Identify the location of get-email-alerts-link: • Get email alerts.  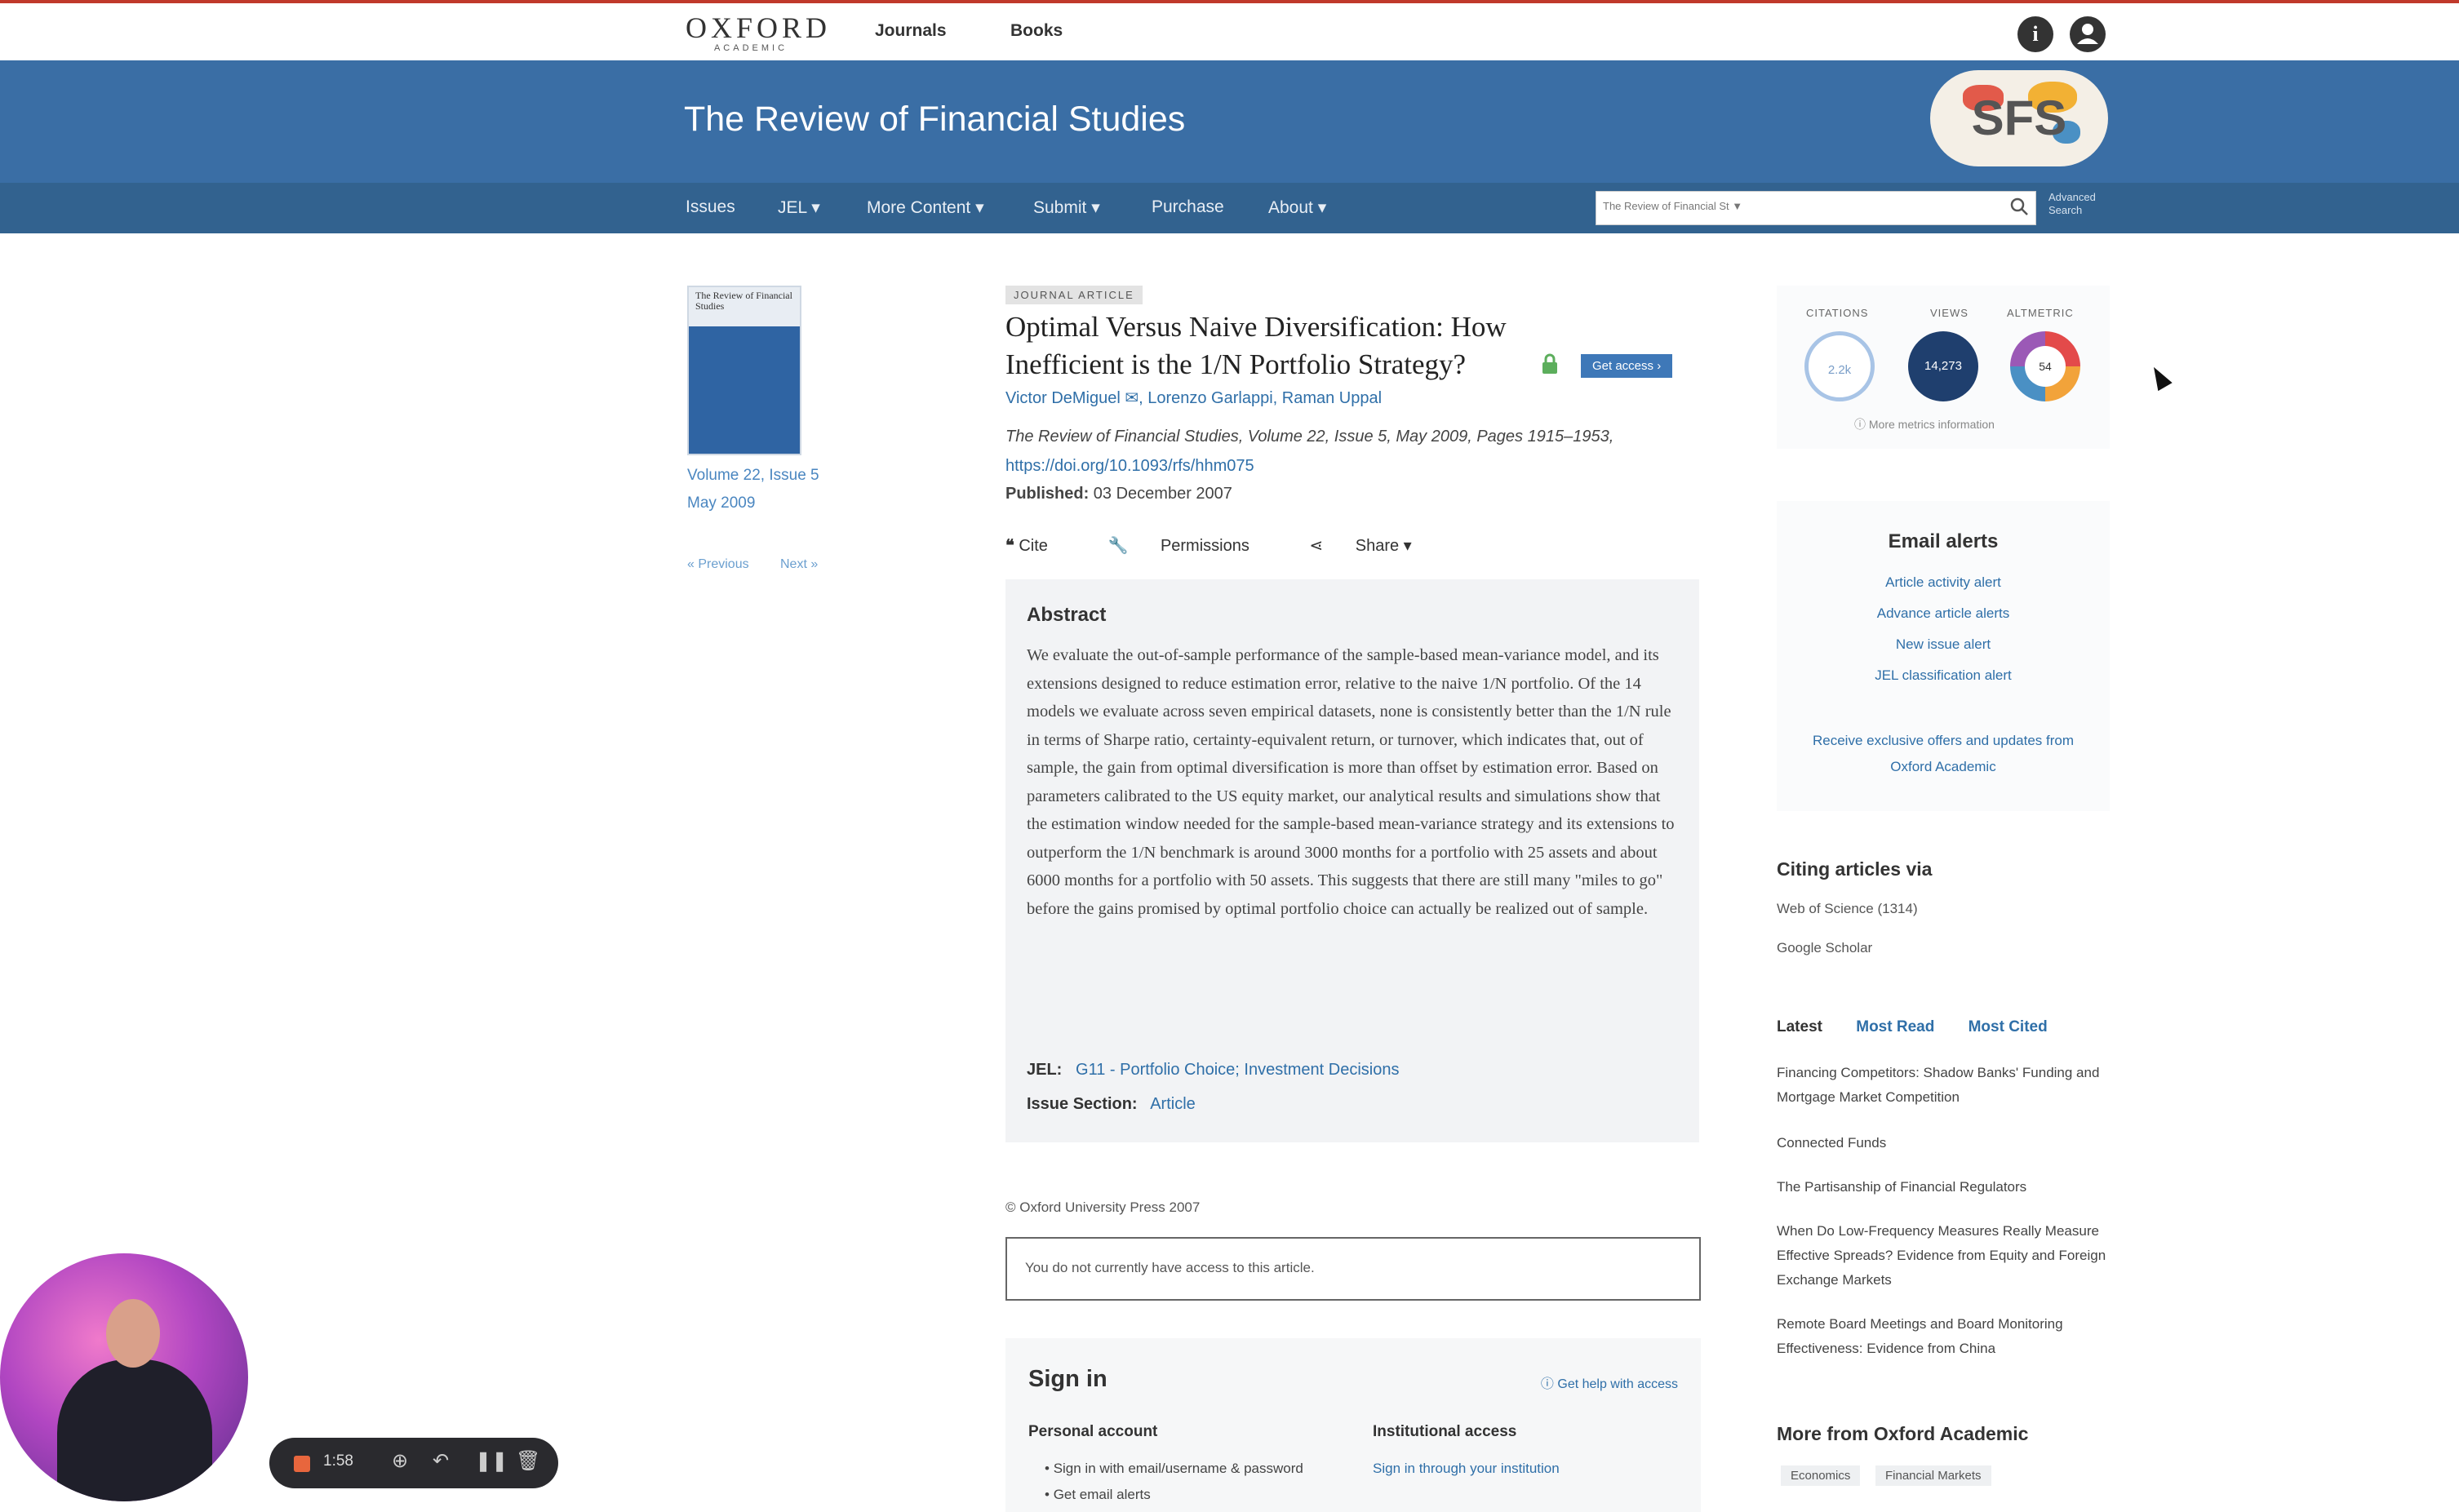
(1098, 1495).